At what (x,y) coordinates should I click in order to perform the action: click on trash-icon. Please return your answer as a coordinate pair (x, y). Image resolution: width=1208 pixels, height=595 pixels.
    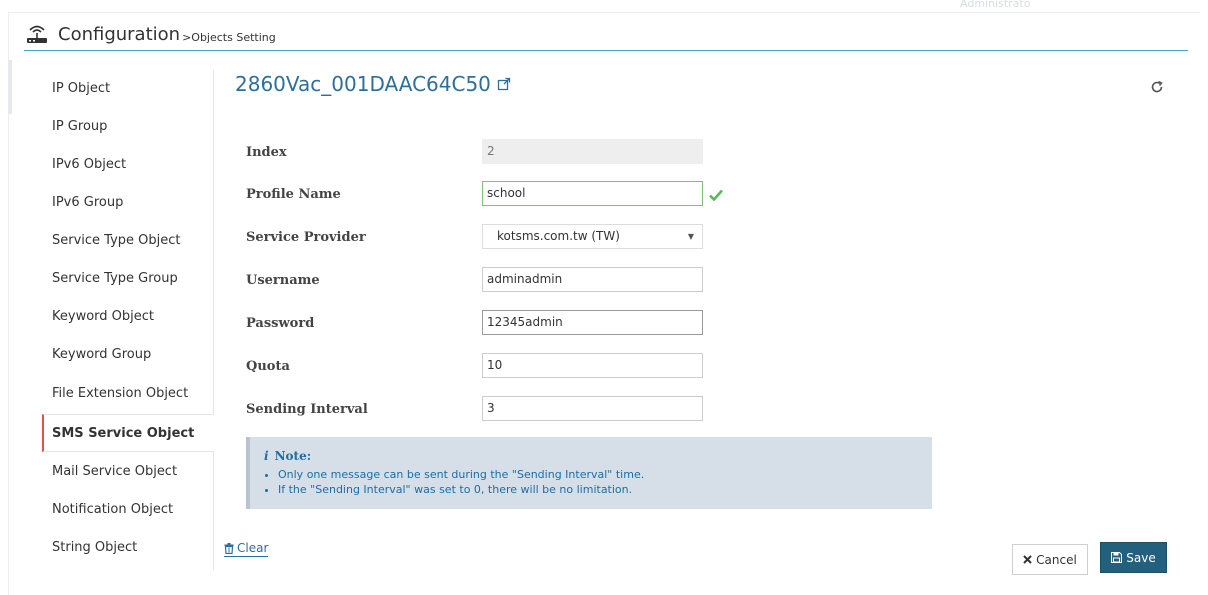
    Looking at the image, I should click on (229, 548).